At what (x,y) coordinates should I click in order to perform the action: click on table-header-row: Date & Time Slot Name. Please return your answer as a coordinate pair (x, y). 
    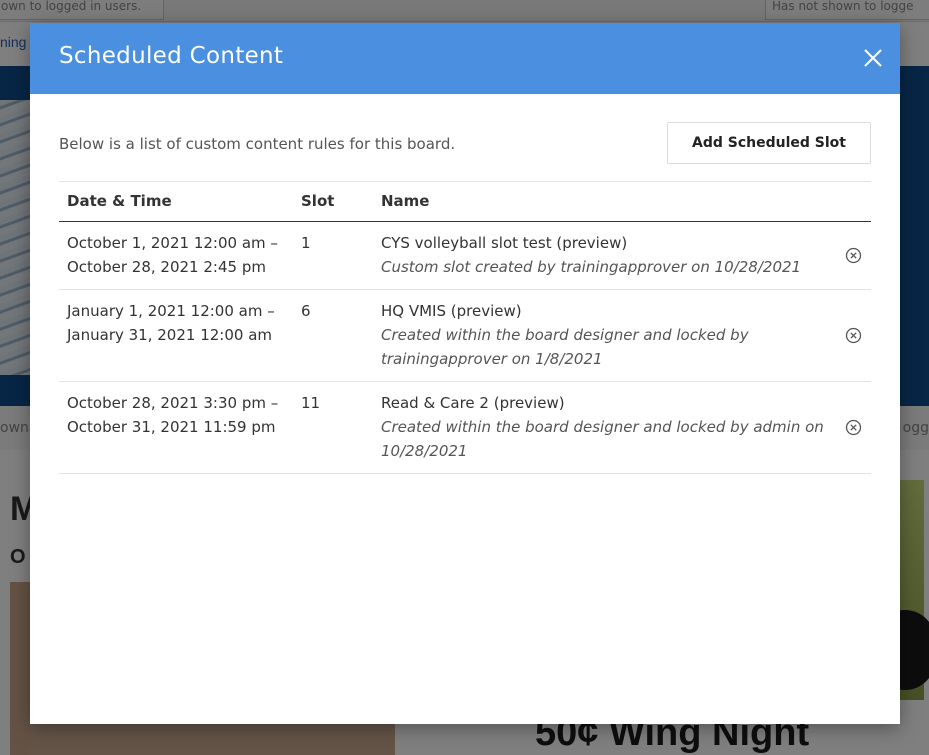
    Looking at the image, I should click on (465, 201).